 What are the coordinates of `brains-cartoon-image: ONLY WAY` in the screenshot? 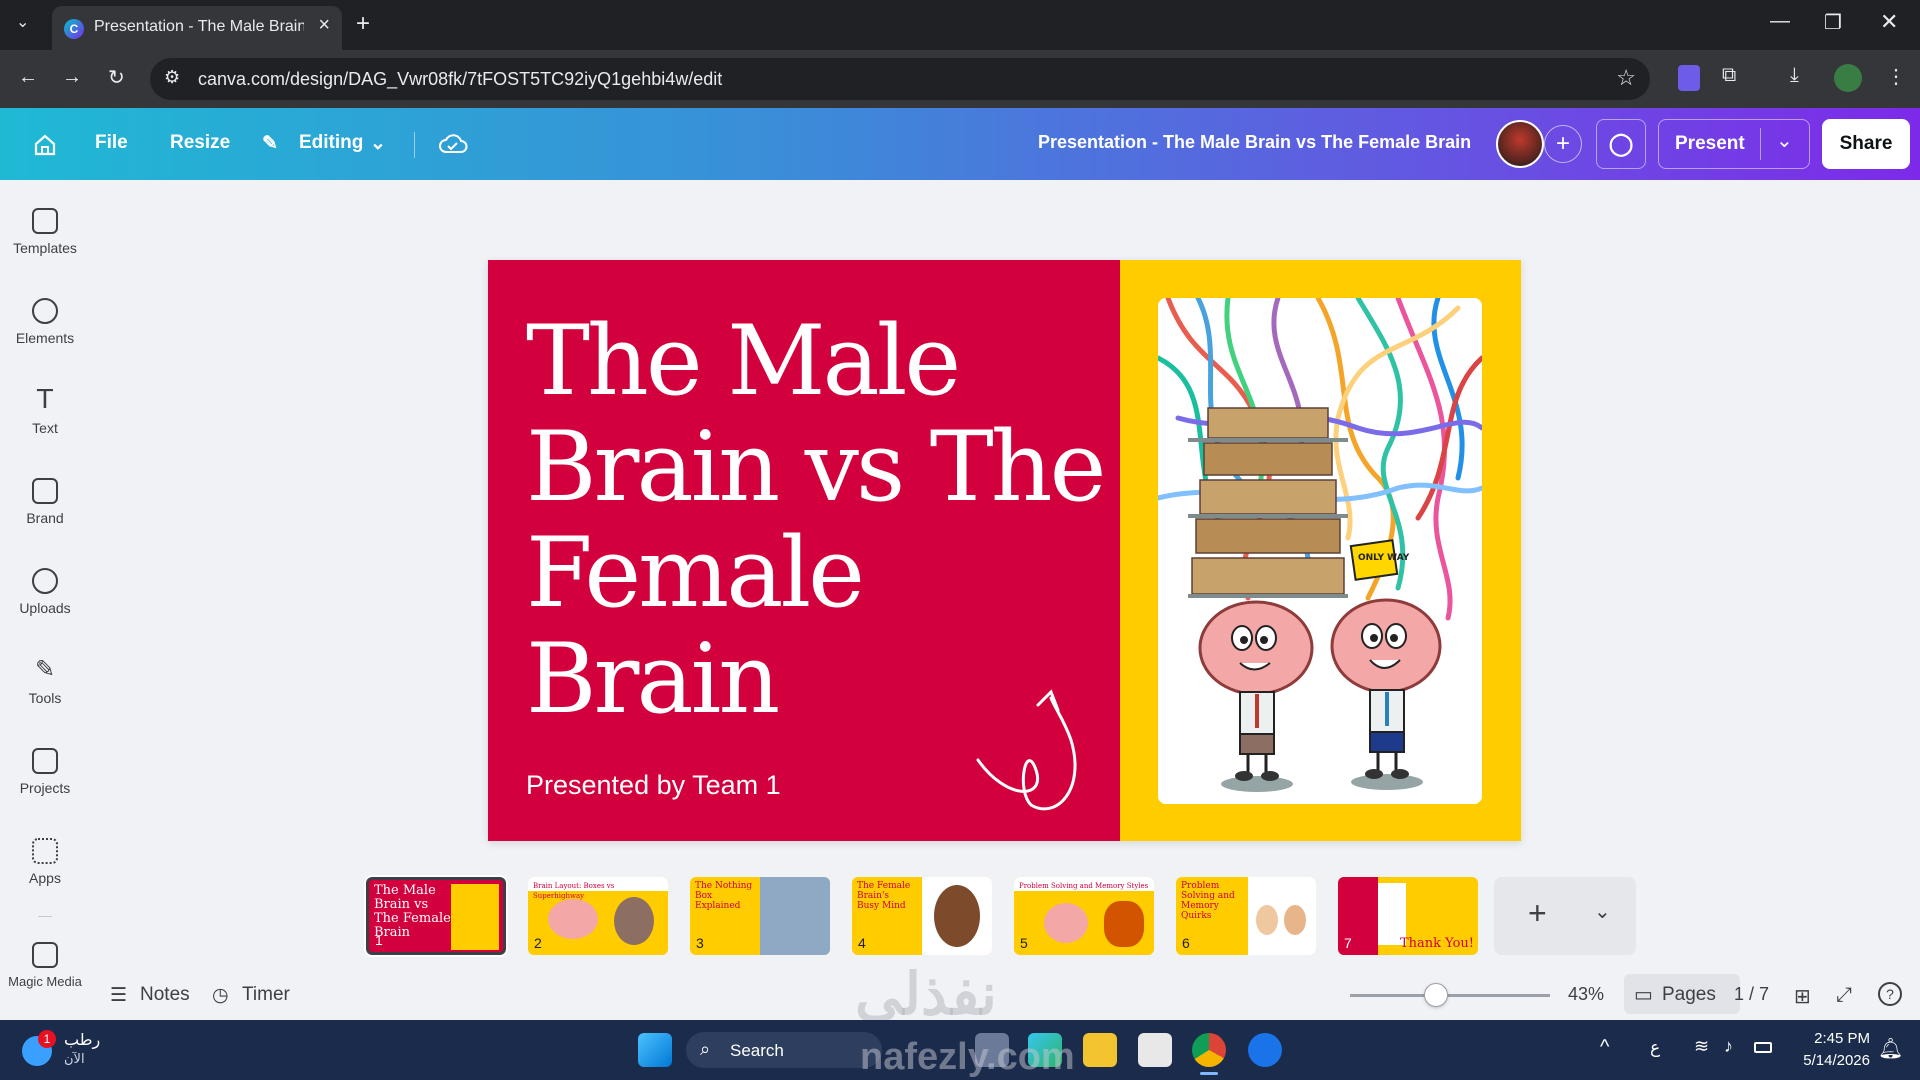 It's located at (1320, 551).